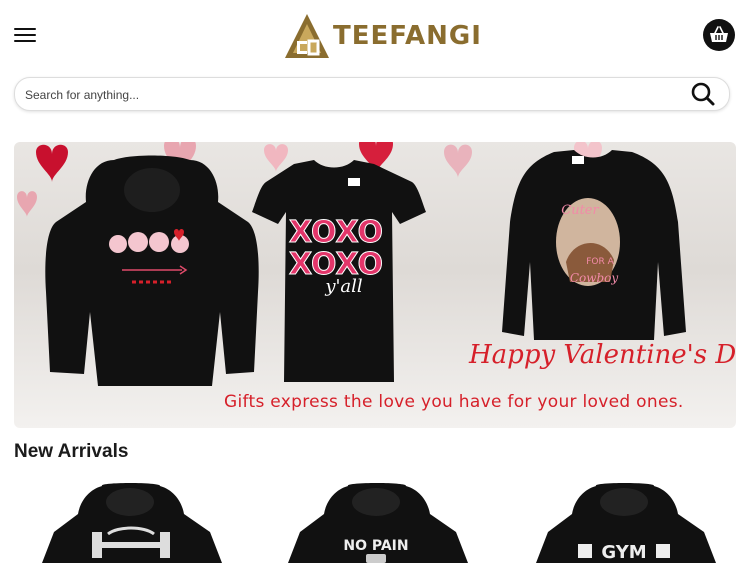  I want to click on hoodie-product-image, so click(152, 270).